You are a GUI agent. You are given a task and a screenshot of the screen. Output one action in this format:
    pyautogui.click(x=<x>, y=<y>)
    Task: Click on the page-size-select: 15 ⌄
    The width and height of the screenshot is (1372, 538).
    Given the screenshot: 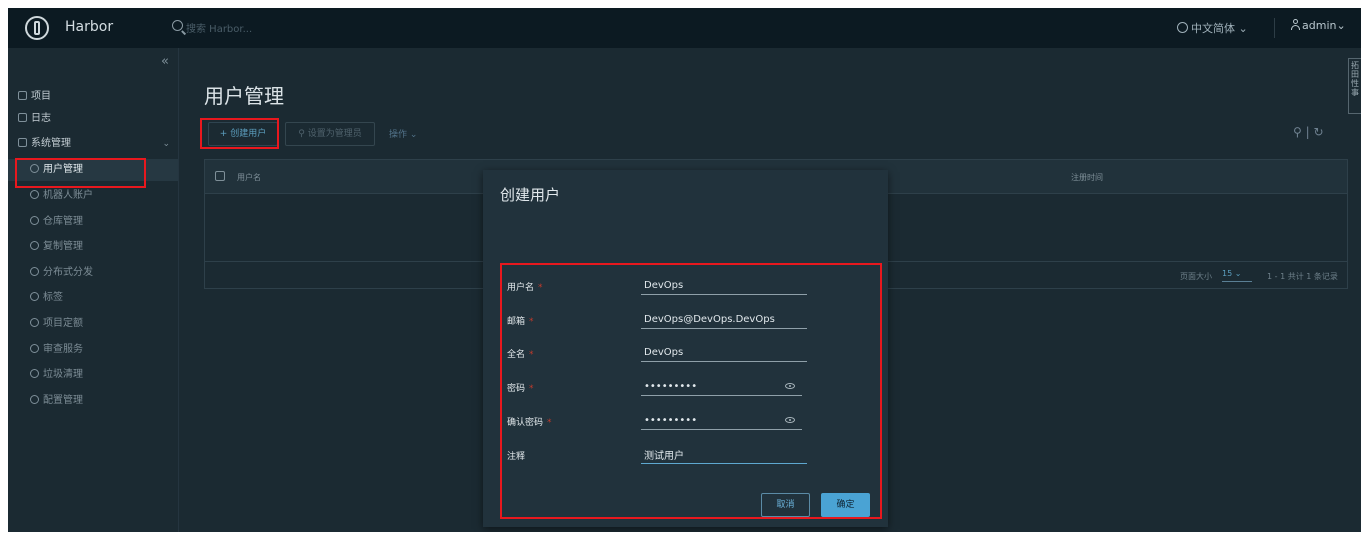 What is the action you would take?
    pyautogui.click(x=1237, y=275)
    